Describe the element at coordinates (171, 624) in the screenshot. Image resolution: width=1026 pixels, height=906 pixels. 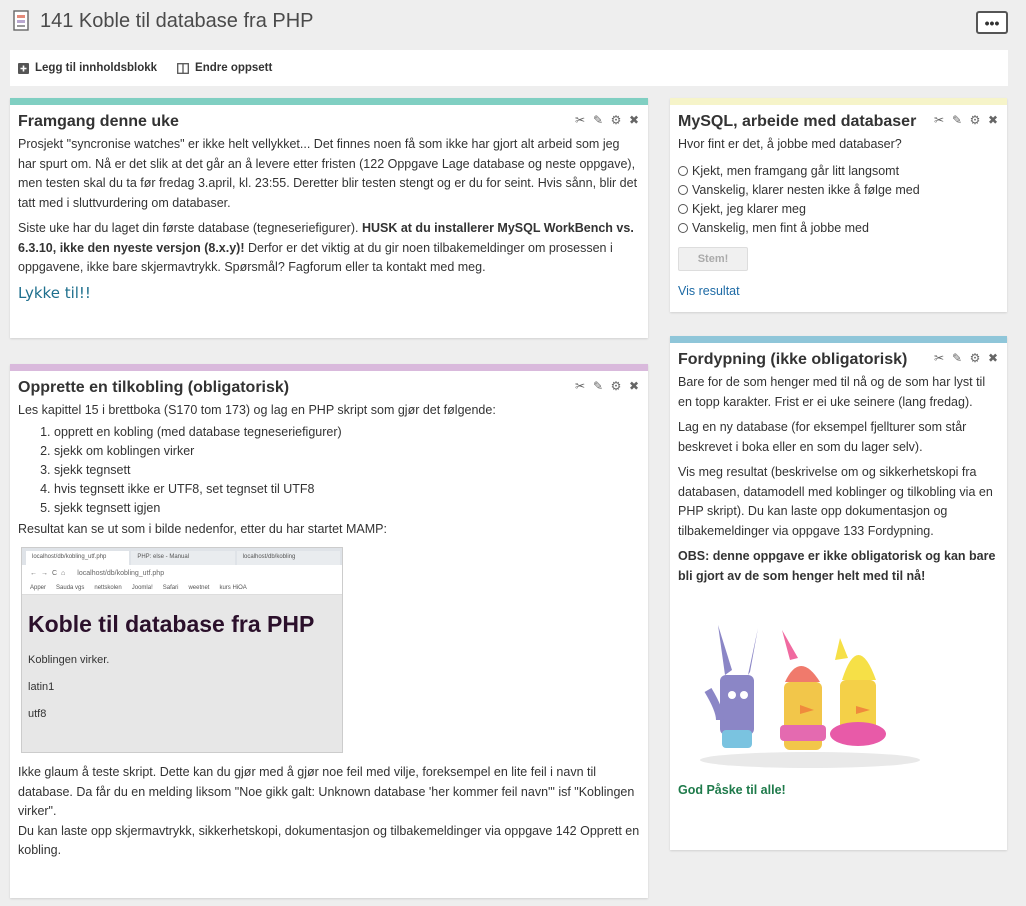
I see `screenshot-heading: Koble til database fra PHP` at that location.